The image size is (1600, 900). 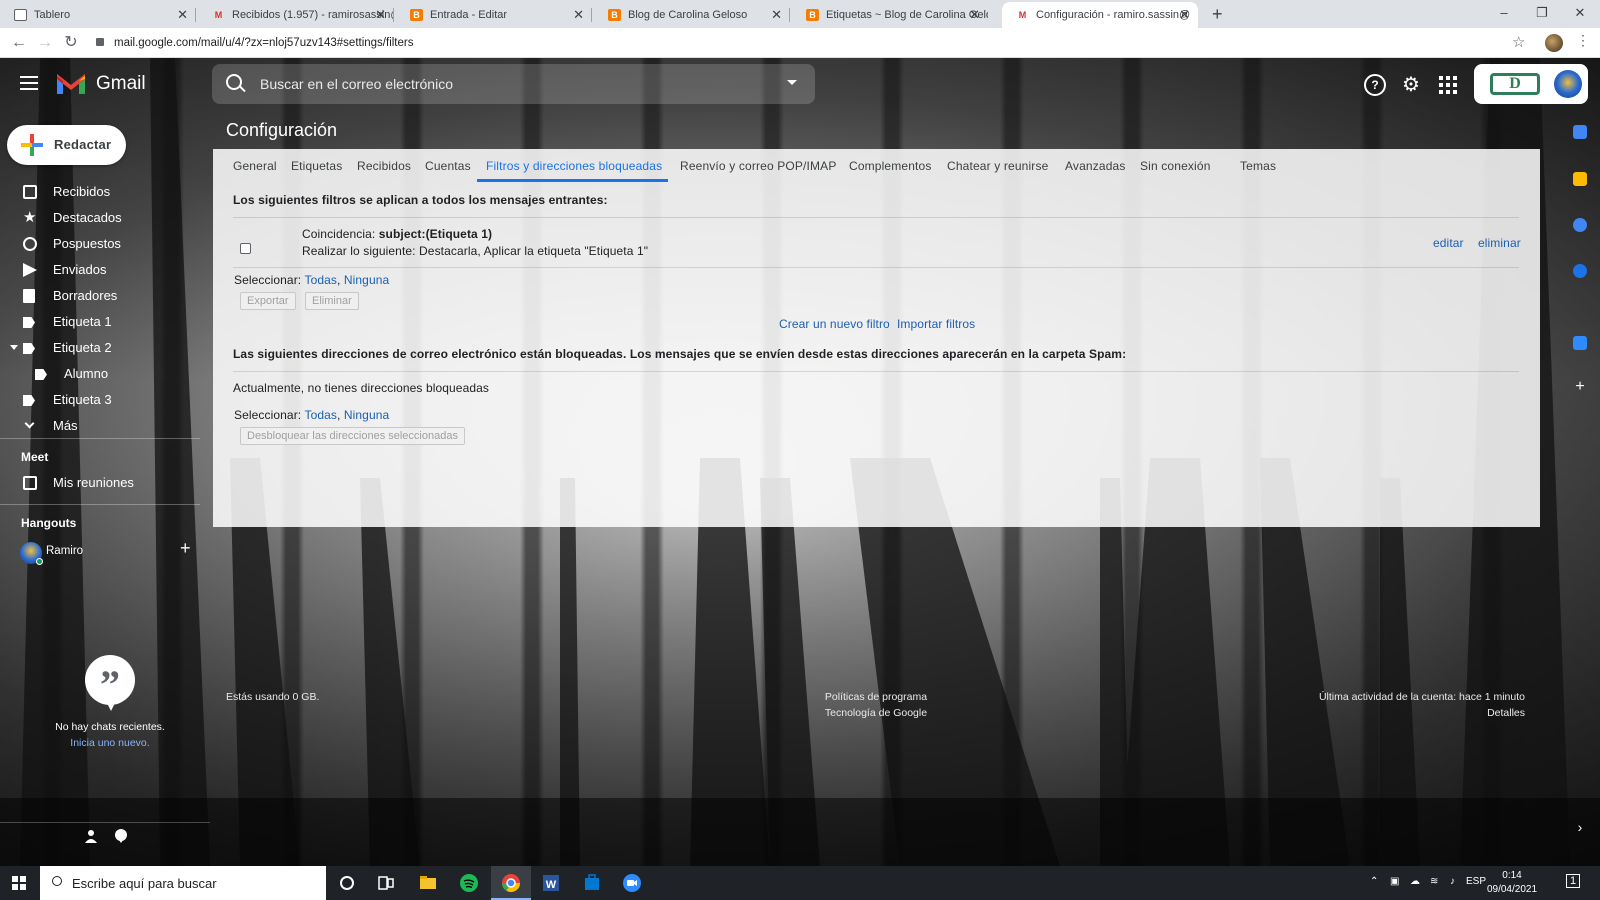 I want to click on browser-tab: Tablero ✕, so click(x=98, y=15).